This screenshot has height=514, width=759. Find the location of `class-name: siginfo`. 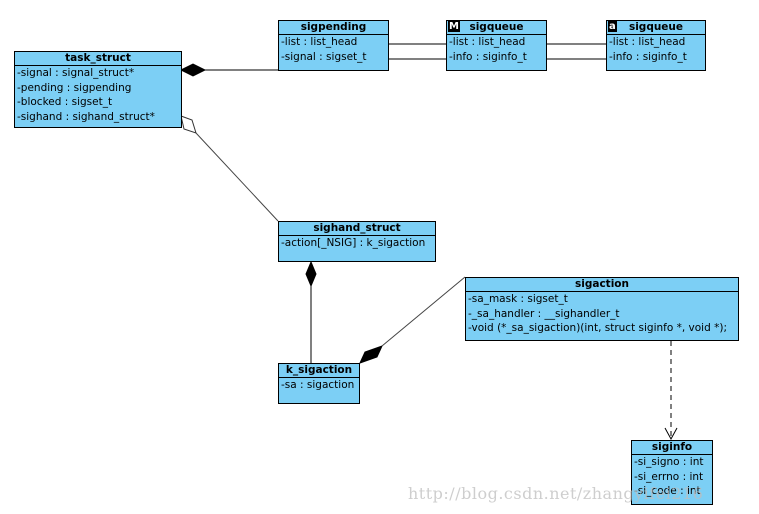

class-name: siginfo is located at coordinates (672, 448).